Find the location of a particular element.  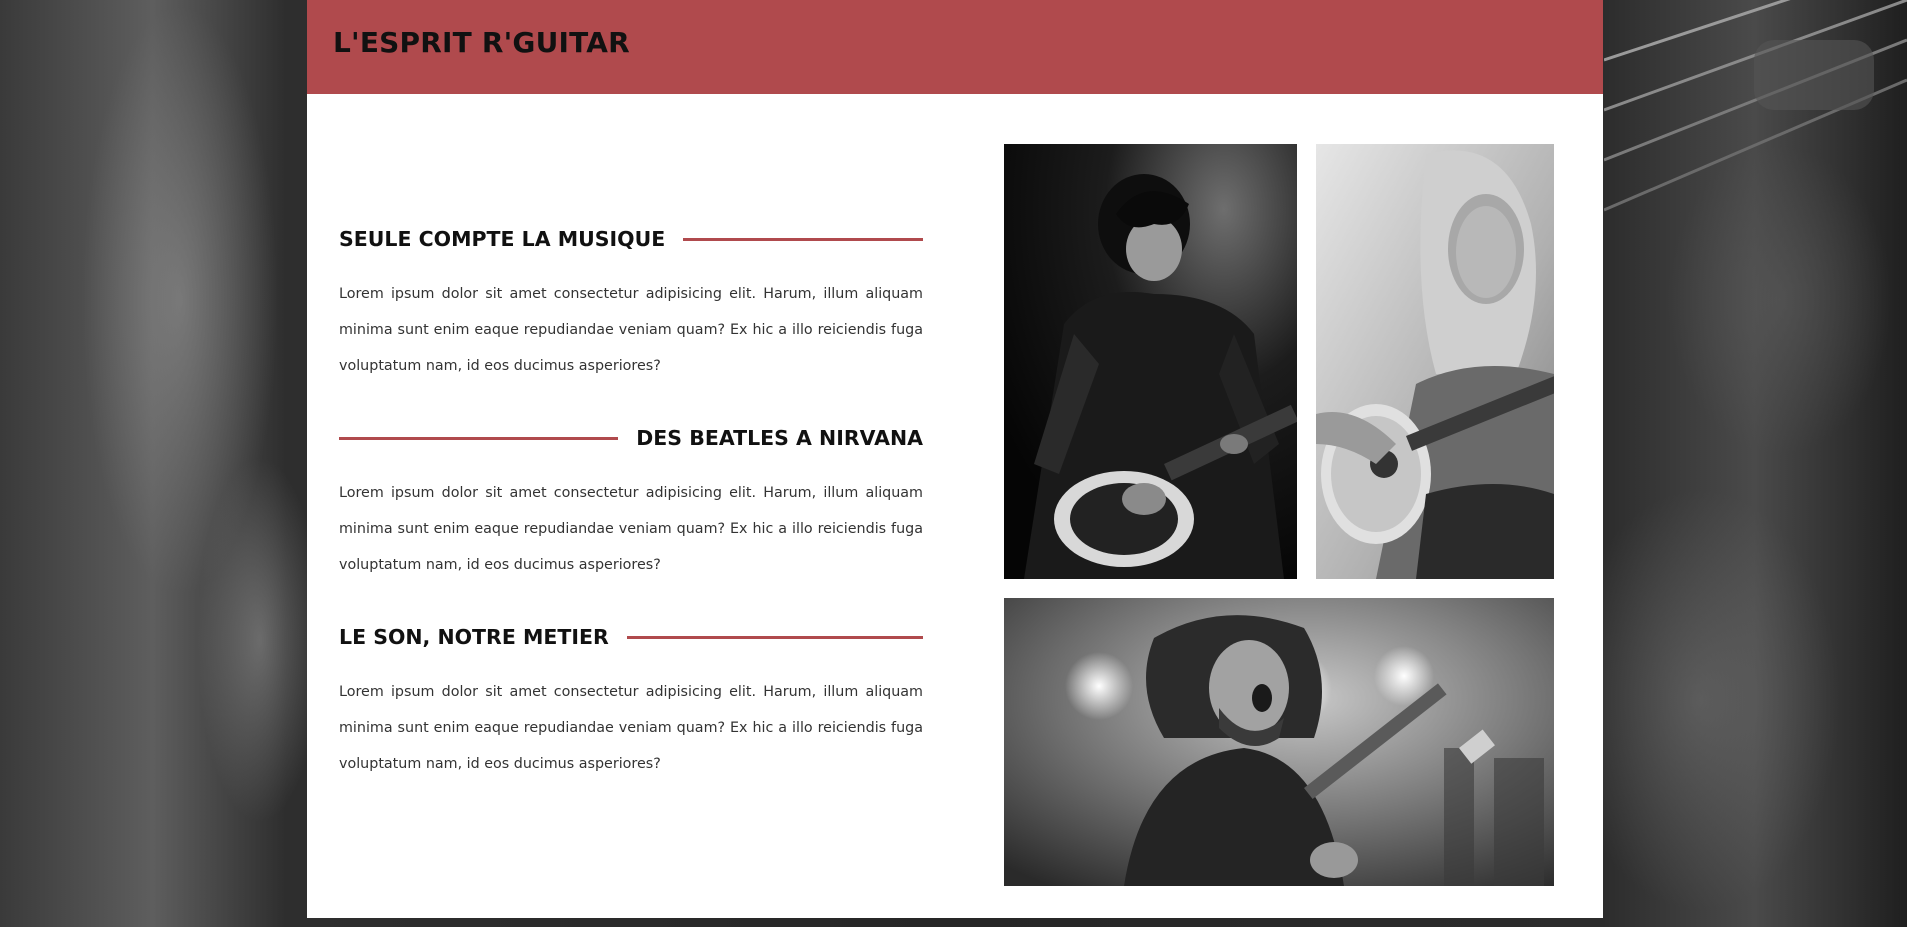

site-title: L'ESPRIT R'GUITAR is located at coordinates (481, 42).